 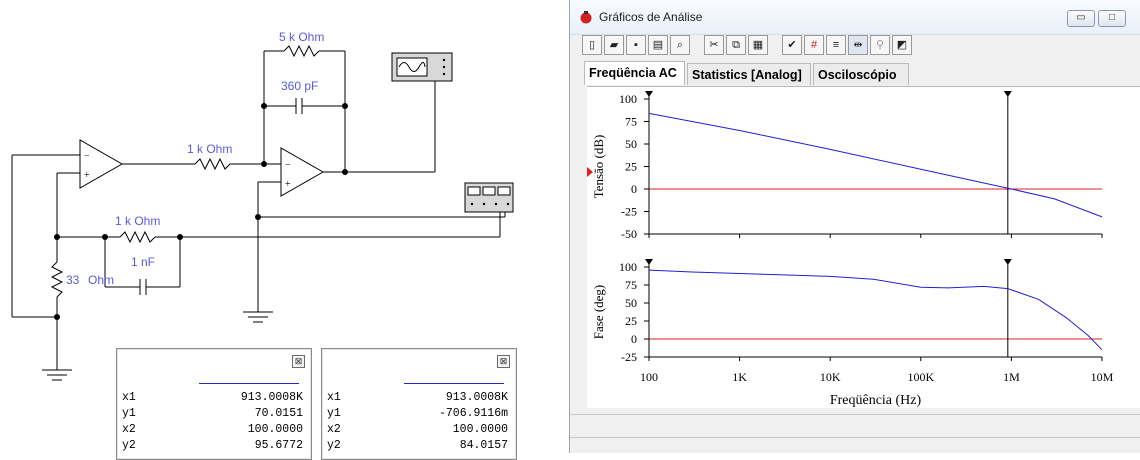 I want to click on window-title: Gráficos de Análise, so click(x=651, y=17).